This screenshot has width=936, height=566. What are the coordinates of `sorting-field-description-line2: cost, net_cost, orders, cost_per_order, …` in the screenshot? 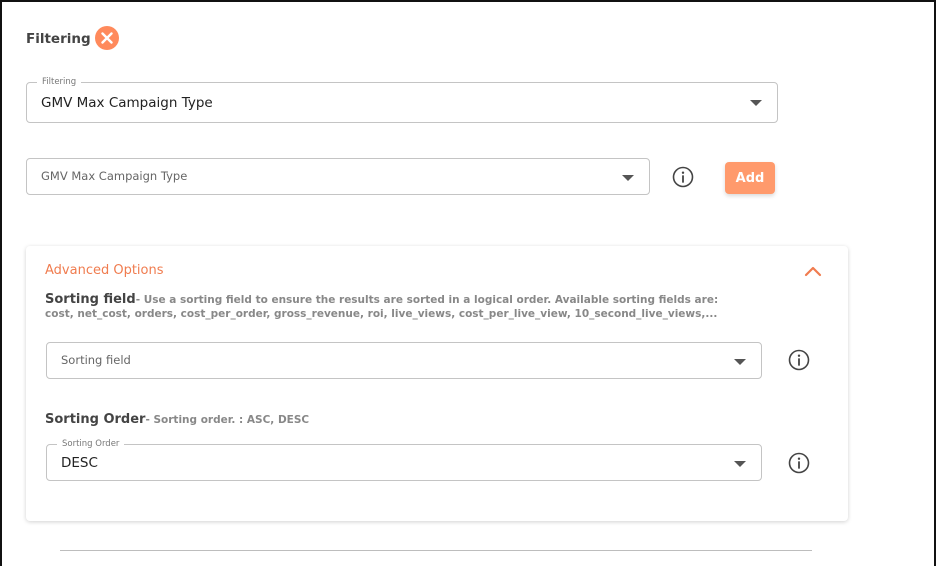 It's located at (381, 314).